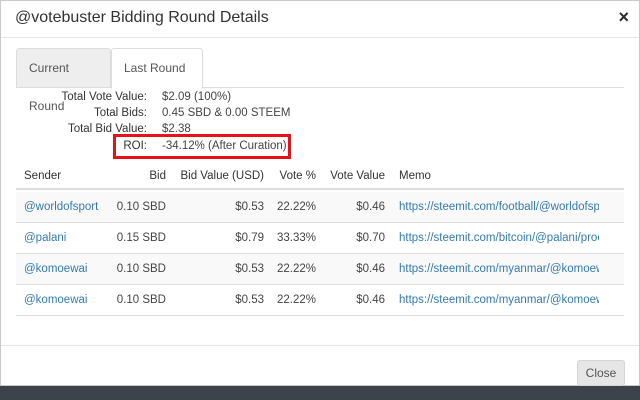 This screenshot has width=640, height=400. I want to click on summary-value: $2.09 (100%), so click(197, 97).